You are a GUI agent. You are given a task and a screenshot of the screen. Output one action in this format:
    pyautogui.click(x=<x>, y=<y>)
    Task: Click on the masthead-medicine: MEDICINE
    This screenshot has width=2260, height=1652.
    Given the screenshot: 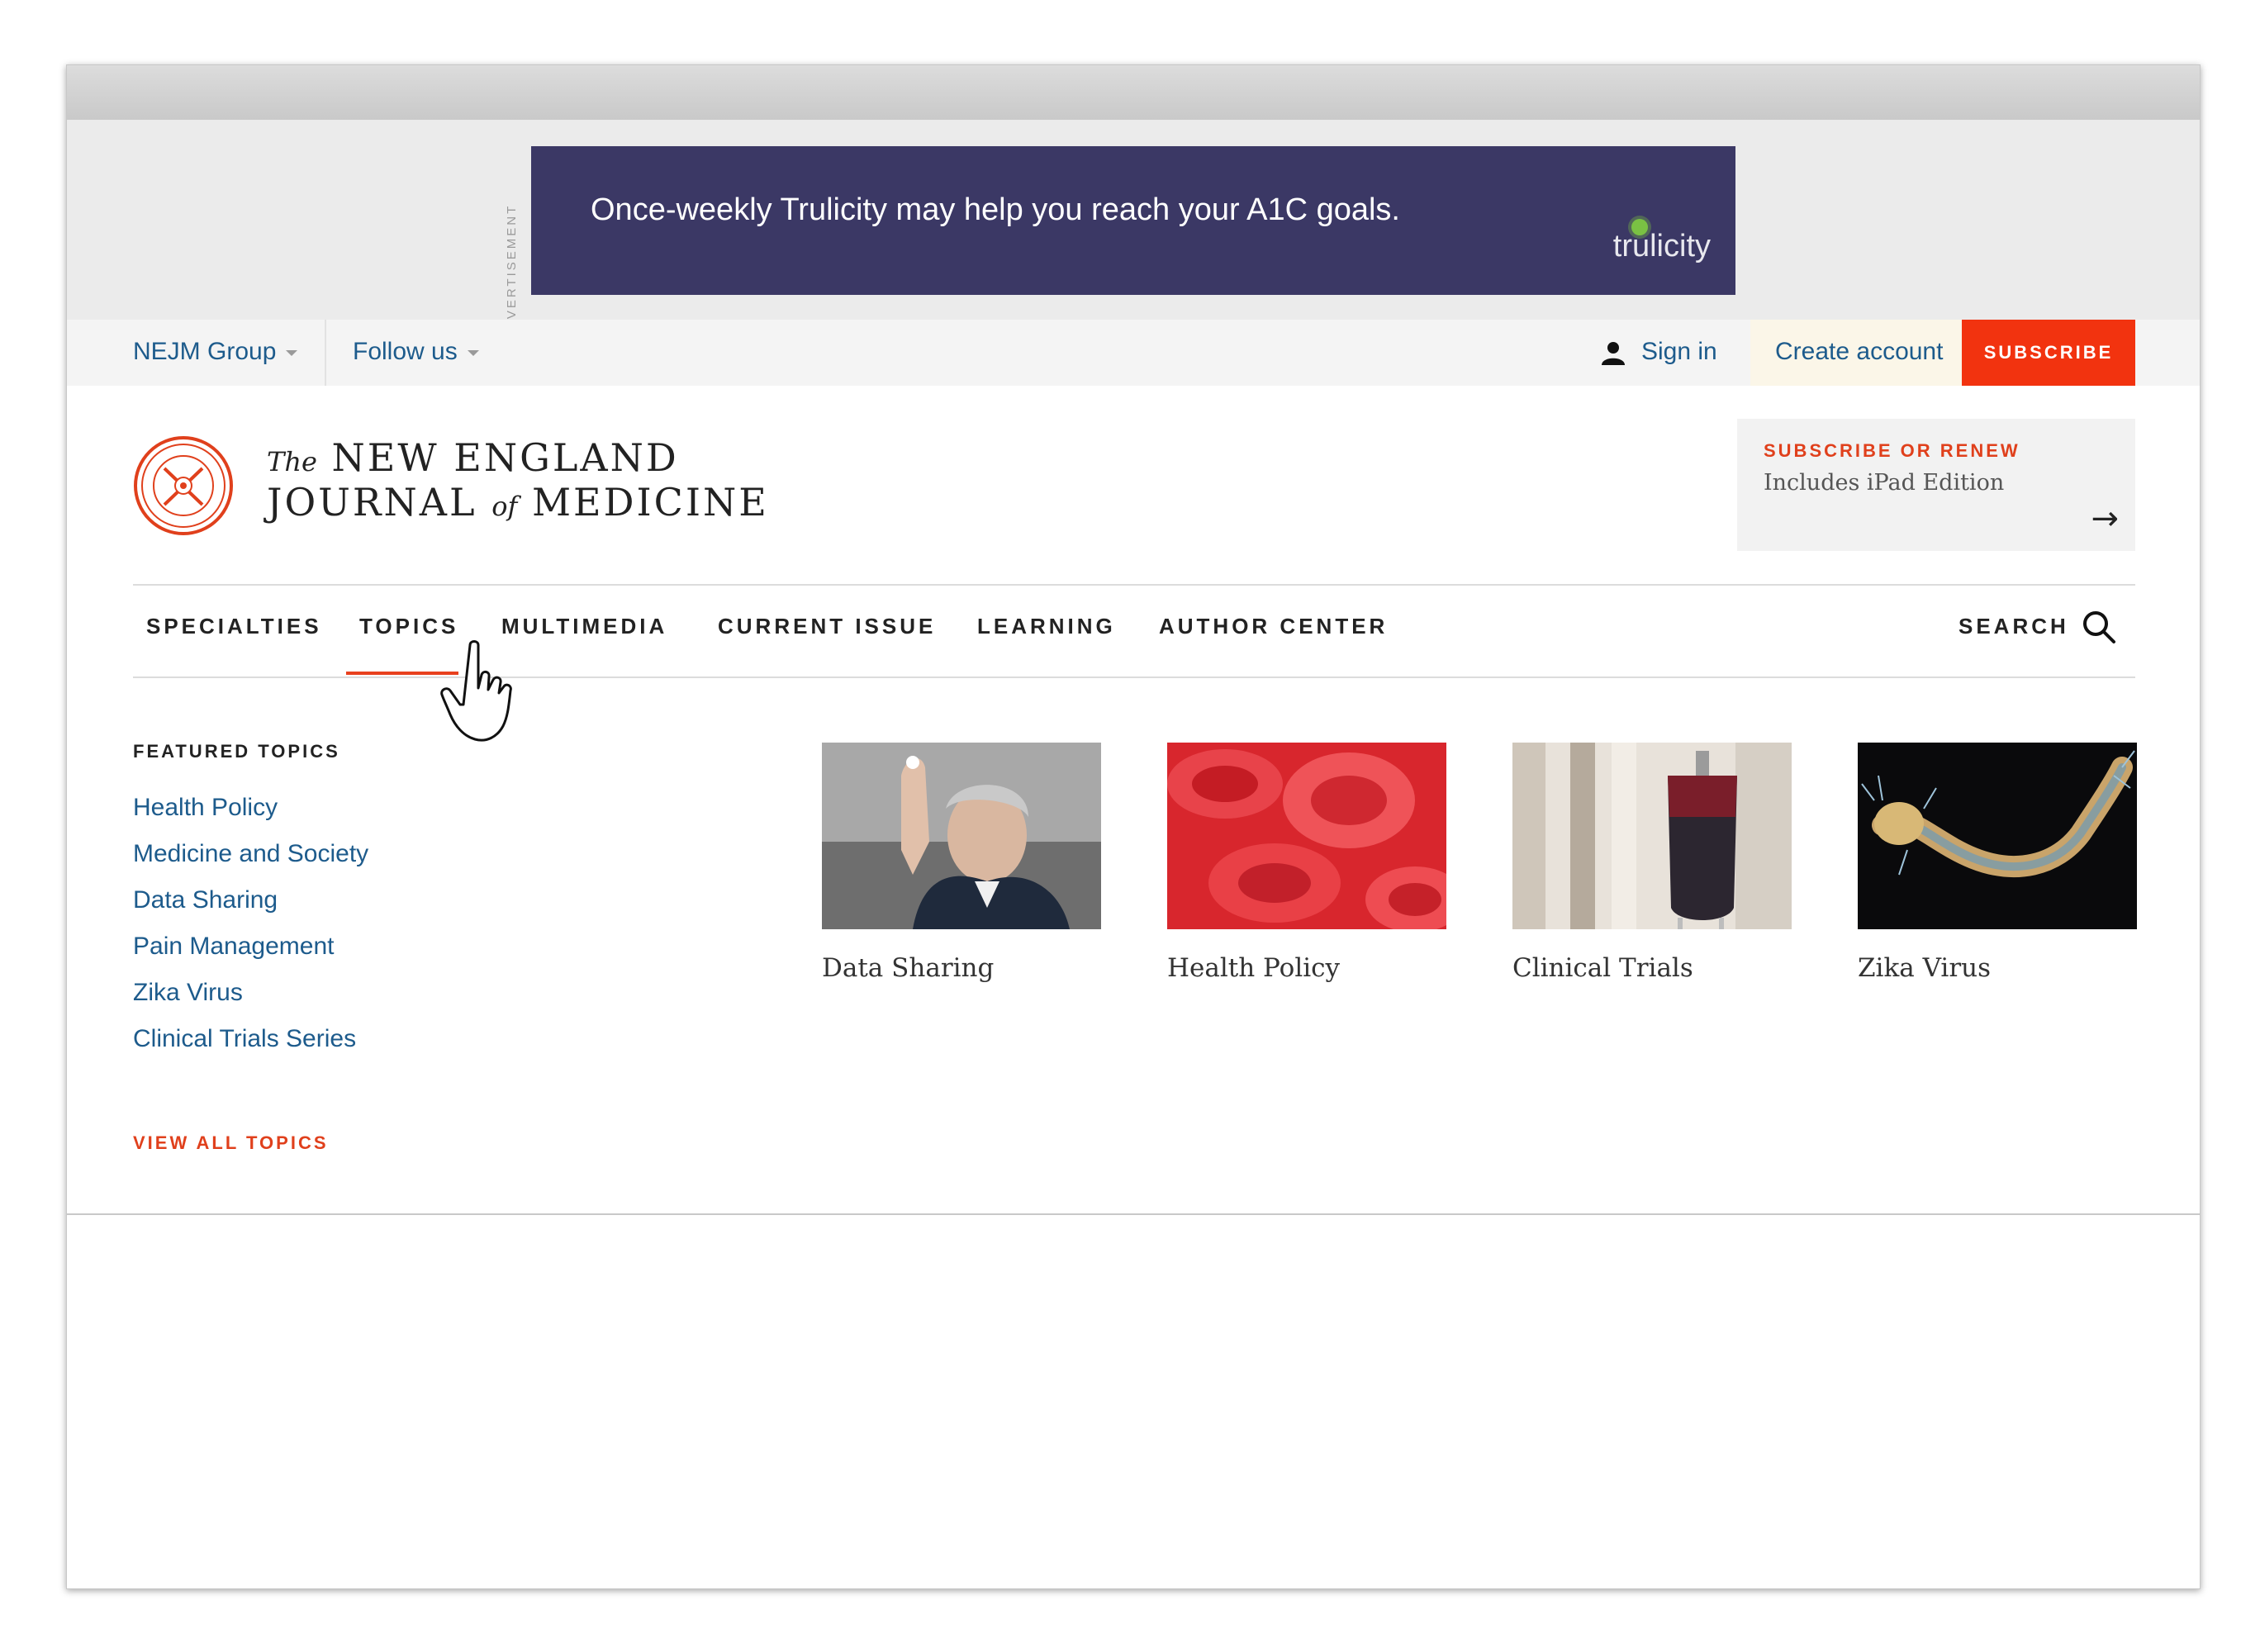 What is the action you would take?
    pyautogui.click(x=650, y=502)
    